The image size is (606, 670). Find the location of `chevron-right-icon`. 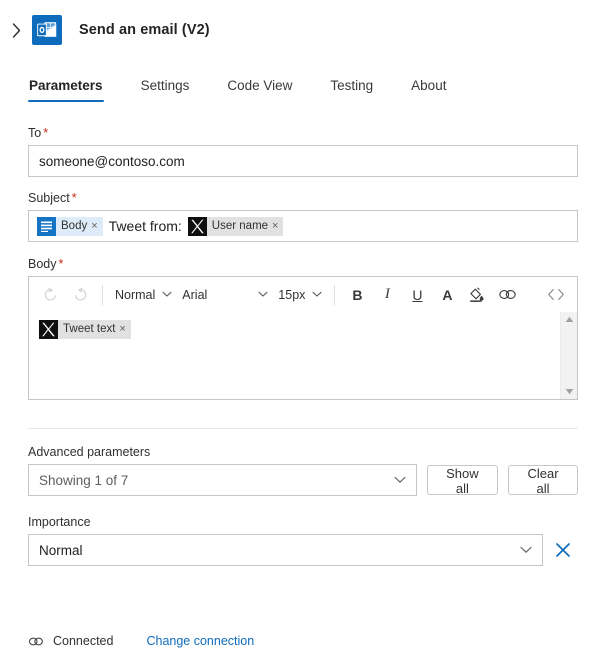

chevron-right-icon is located at coordinates (16, 30).